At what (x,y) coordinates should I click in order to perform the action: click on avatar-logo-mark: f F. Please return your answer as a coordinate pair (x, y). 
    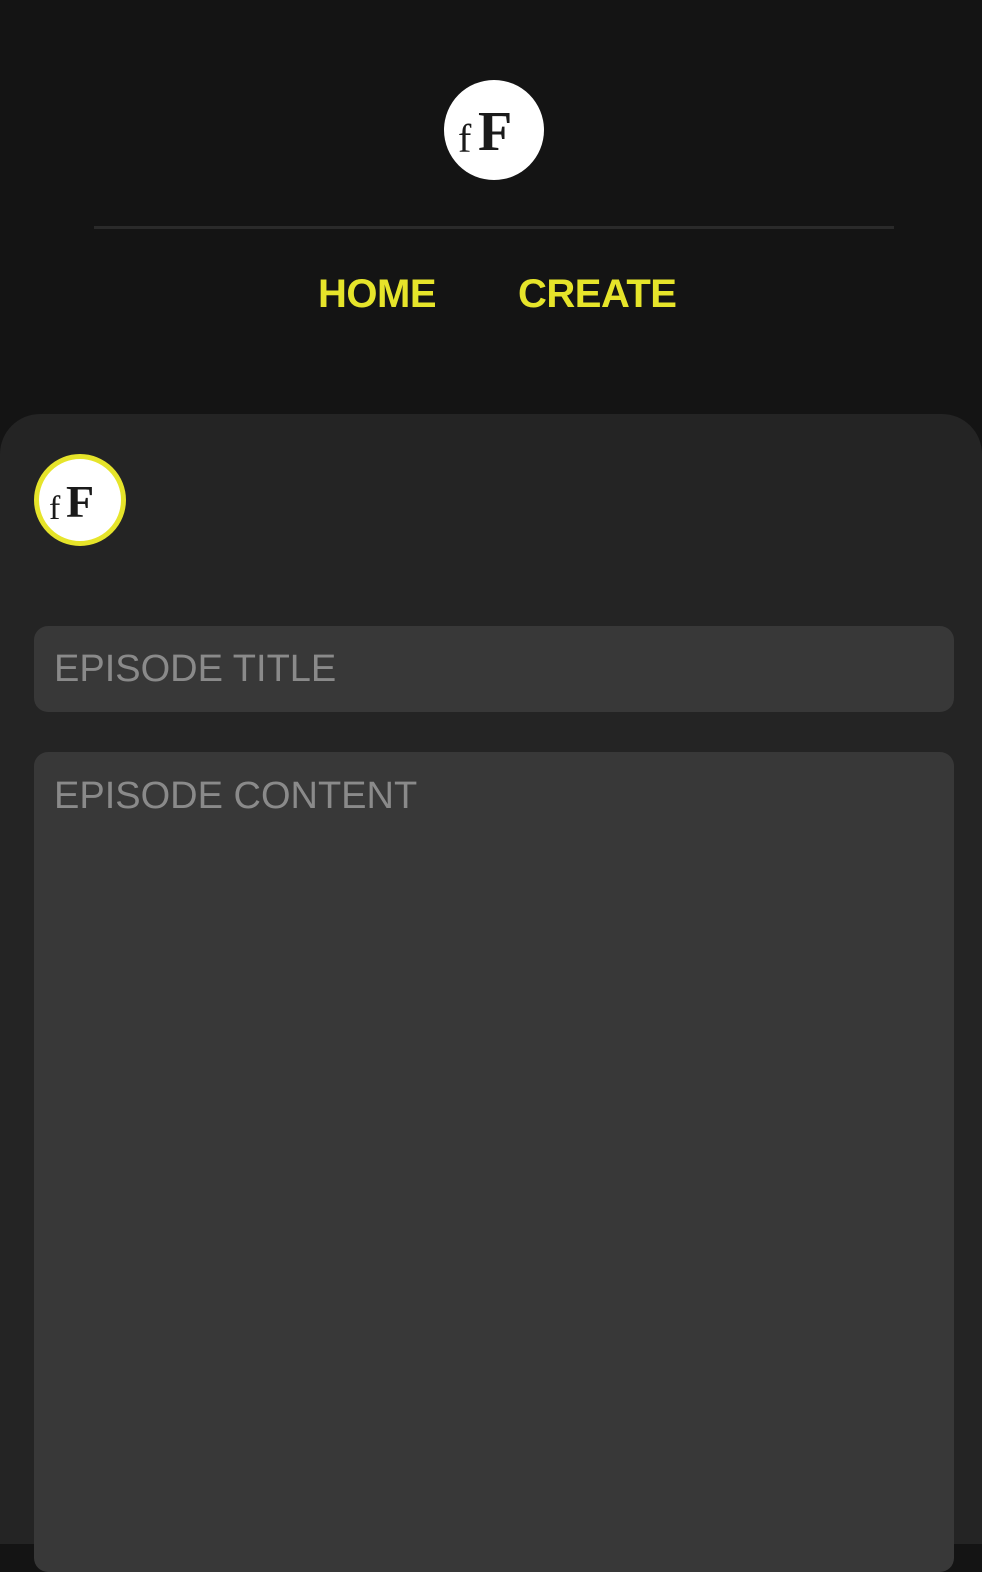
    Looking at the image, I should click on (71, 501).